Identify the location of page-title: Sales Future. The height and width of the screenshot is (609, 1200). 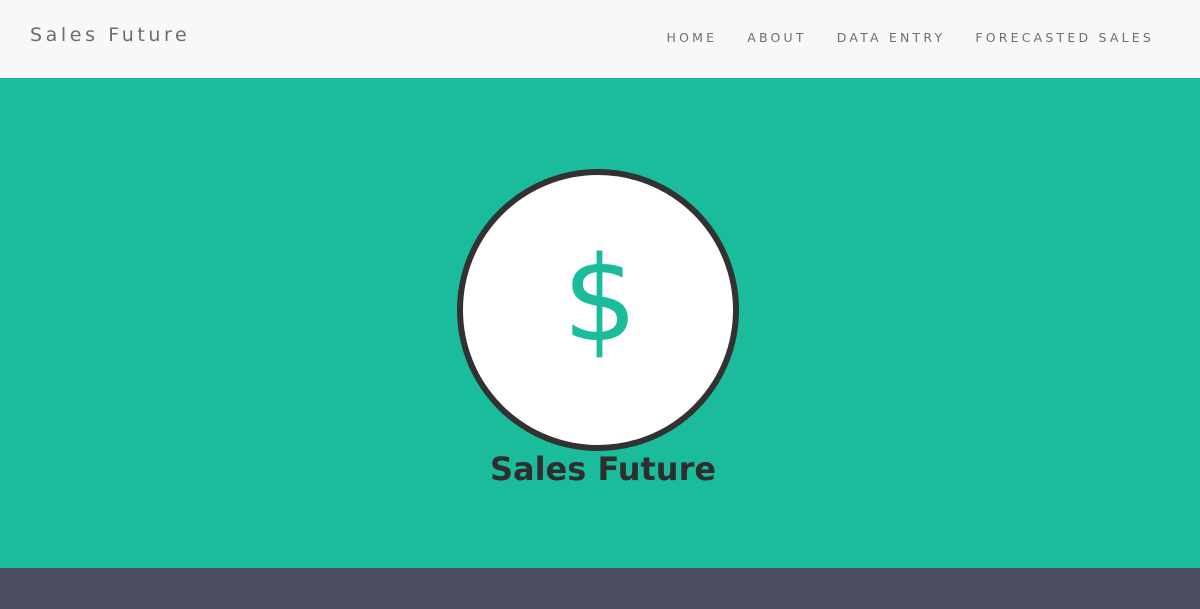
(603, 469).